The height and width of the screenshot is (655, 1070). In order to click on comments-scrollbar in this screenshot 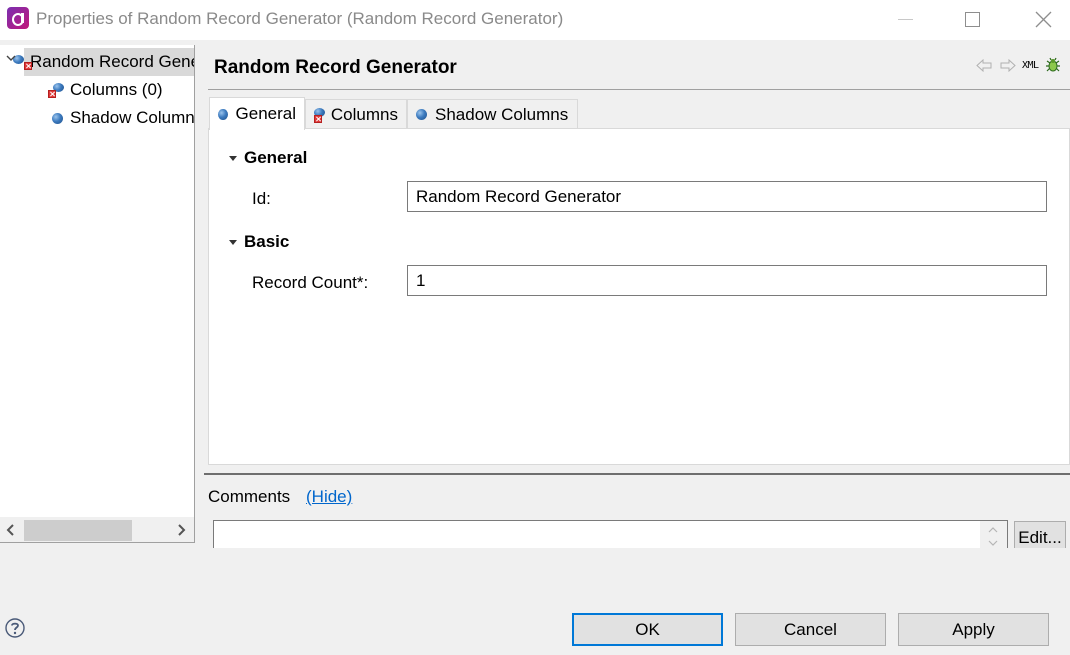, I will do `click(993, 534)`.